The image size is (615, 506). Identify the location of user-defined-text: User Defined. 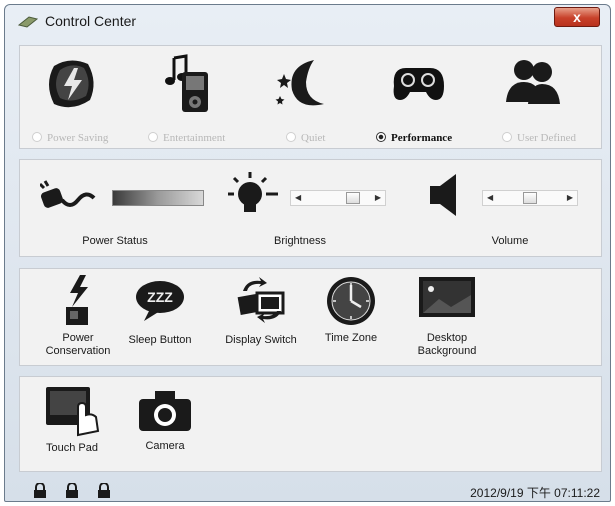
(546, 138).